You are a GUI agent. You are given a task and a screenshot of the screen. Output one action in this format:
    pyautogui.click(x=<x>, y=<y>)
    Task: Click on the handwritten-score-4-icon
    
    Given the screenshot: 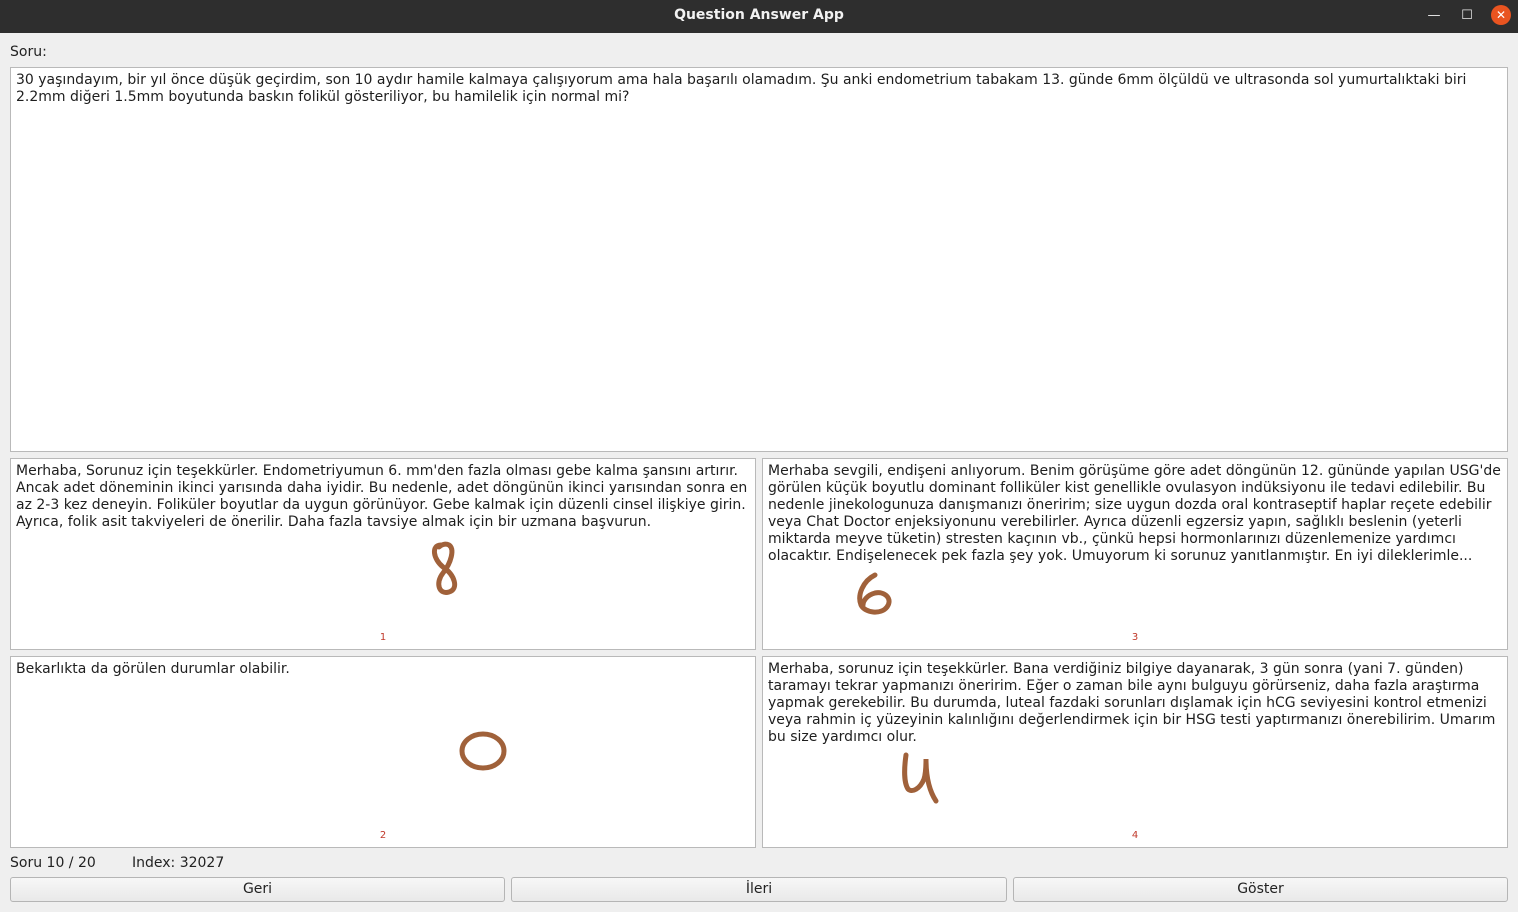 What is the action you would take?
    pyautogui.click(x=920, y=778)
    